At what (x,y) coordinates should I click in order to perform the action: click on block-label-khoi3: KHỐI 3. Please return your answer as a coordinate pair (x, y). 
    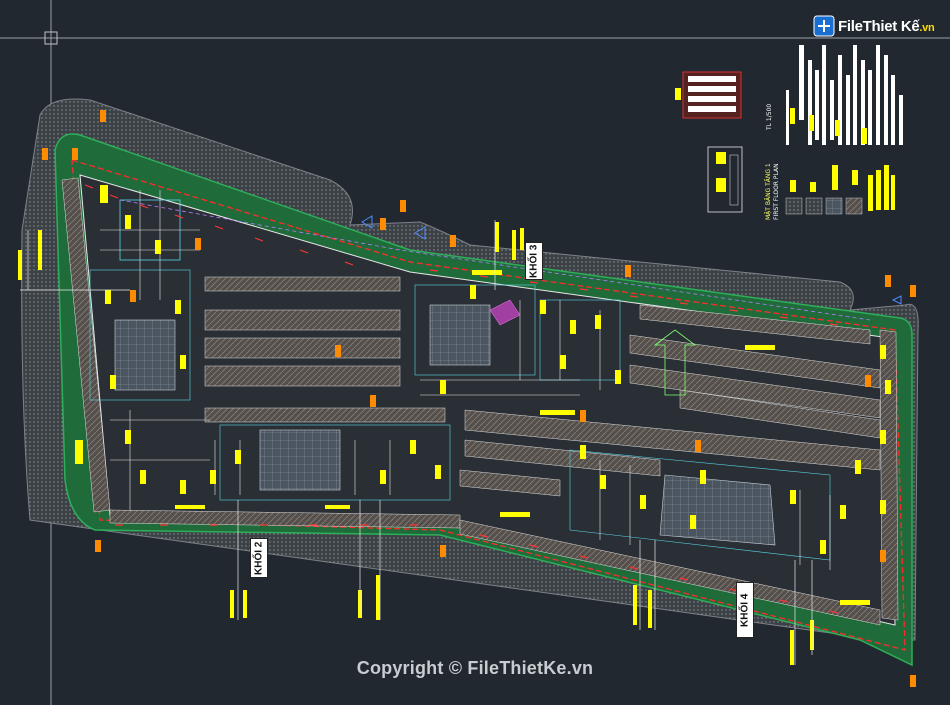
    Looking at the image, I should click on (534, 261).